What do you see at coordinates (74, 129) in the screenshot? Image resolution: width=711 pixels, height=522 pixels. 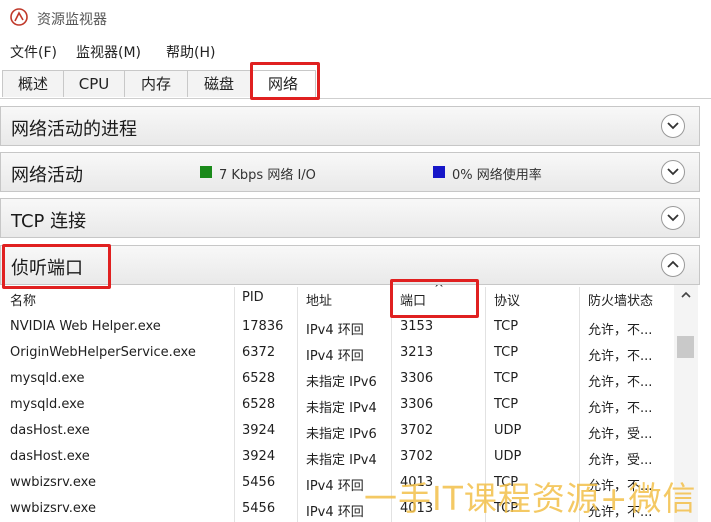 I see `section-title: 网络活动的进程` at bounding box center [74, 129].